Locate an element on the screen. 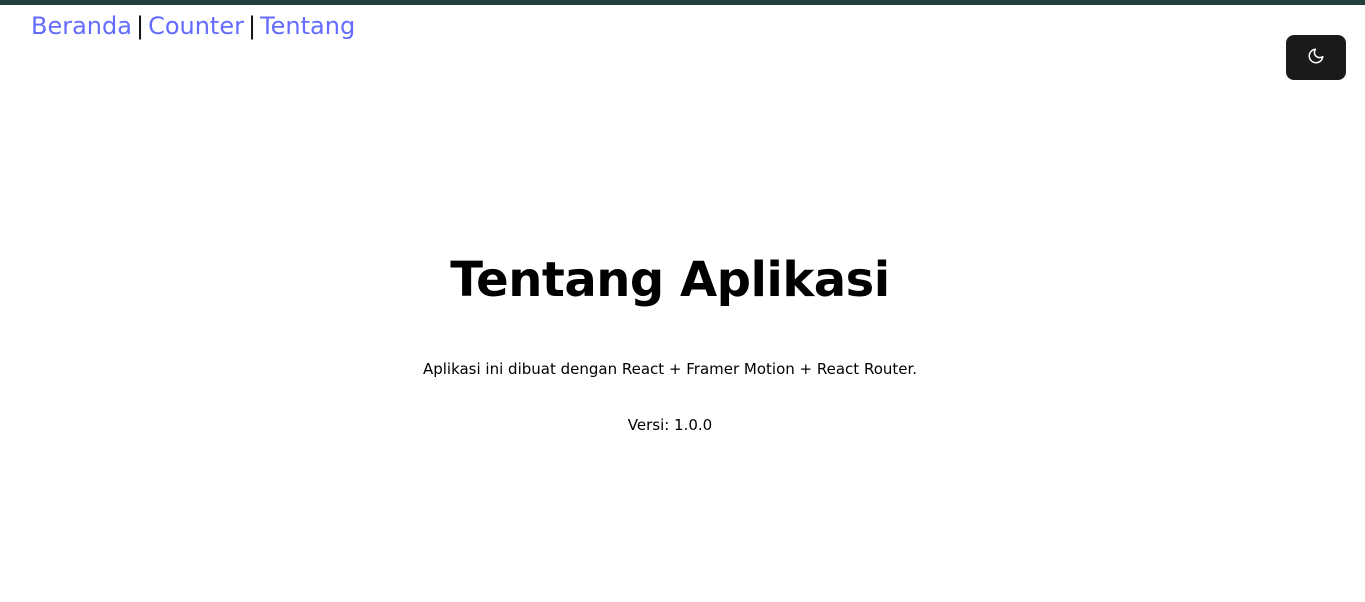 The width and height of the screenshot is (1365, 602). nav-link-counter: Counter is located at coordinates (196, 26).